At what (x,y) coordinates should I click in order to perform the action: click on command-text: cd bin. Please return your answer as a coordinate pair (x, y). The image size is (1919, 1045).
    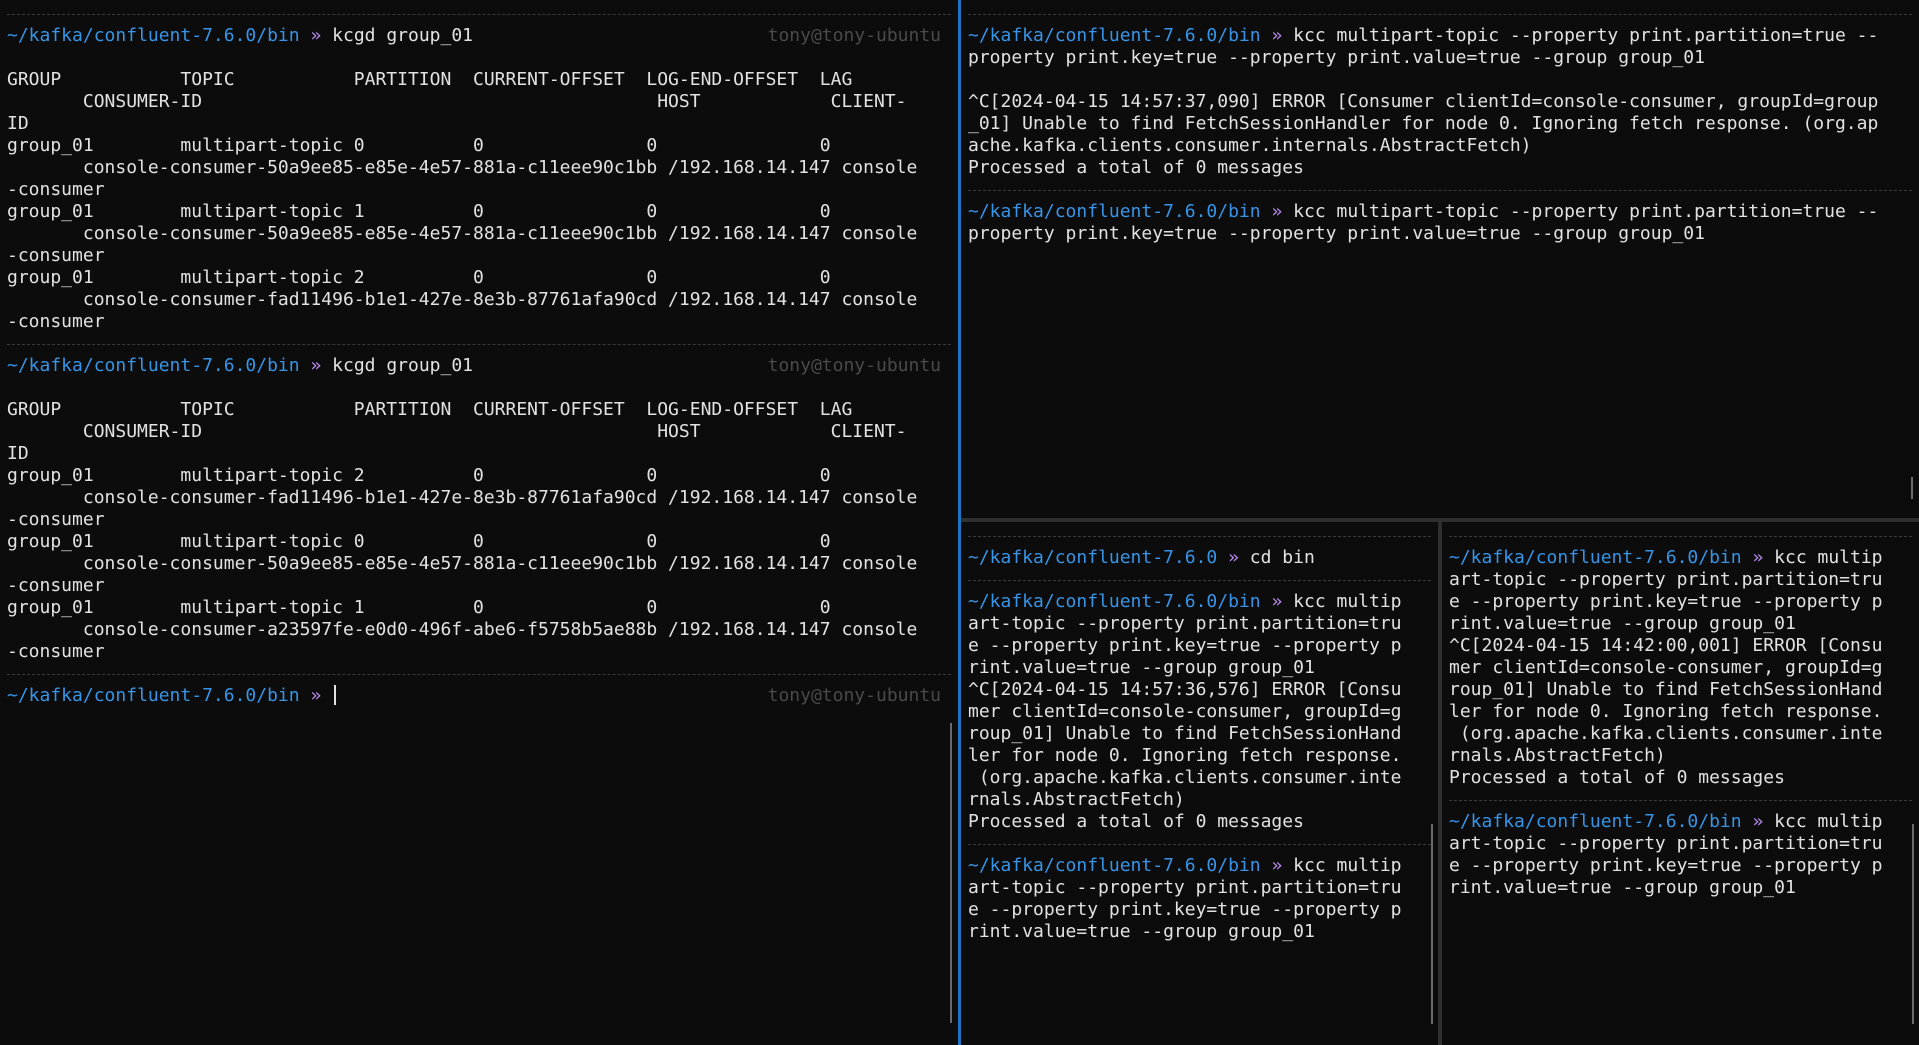
    Looking at the image, I should click on (1282, 557).